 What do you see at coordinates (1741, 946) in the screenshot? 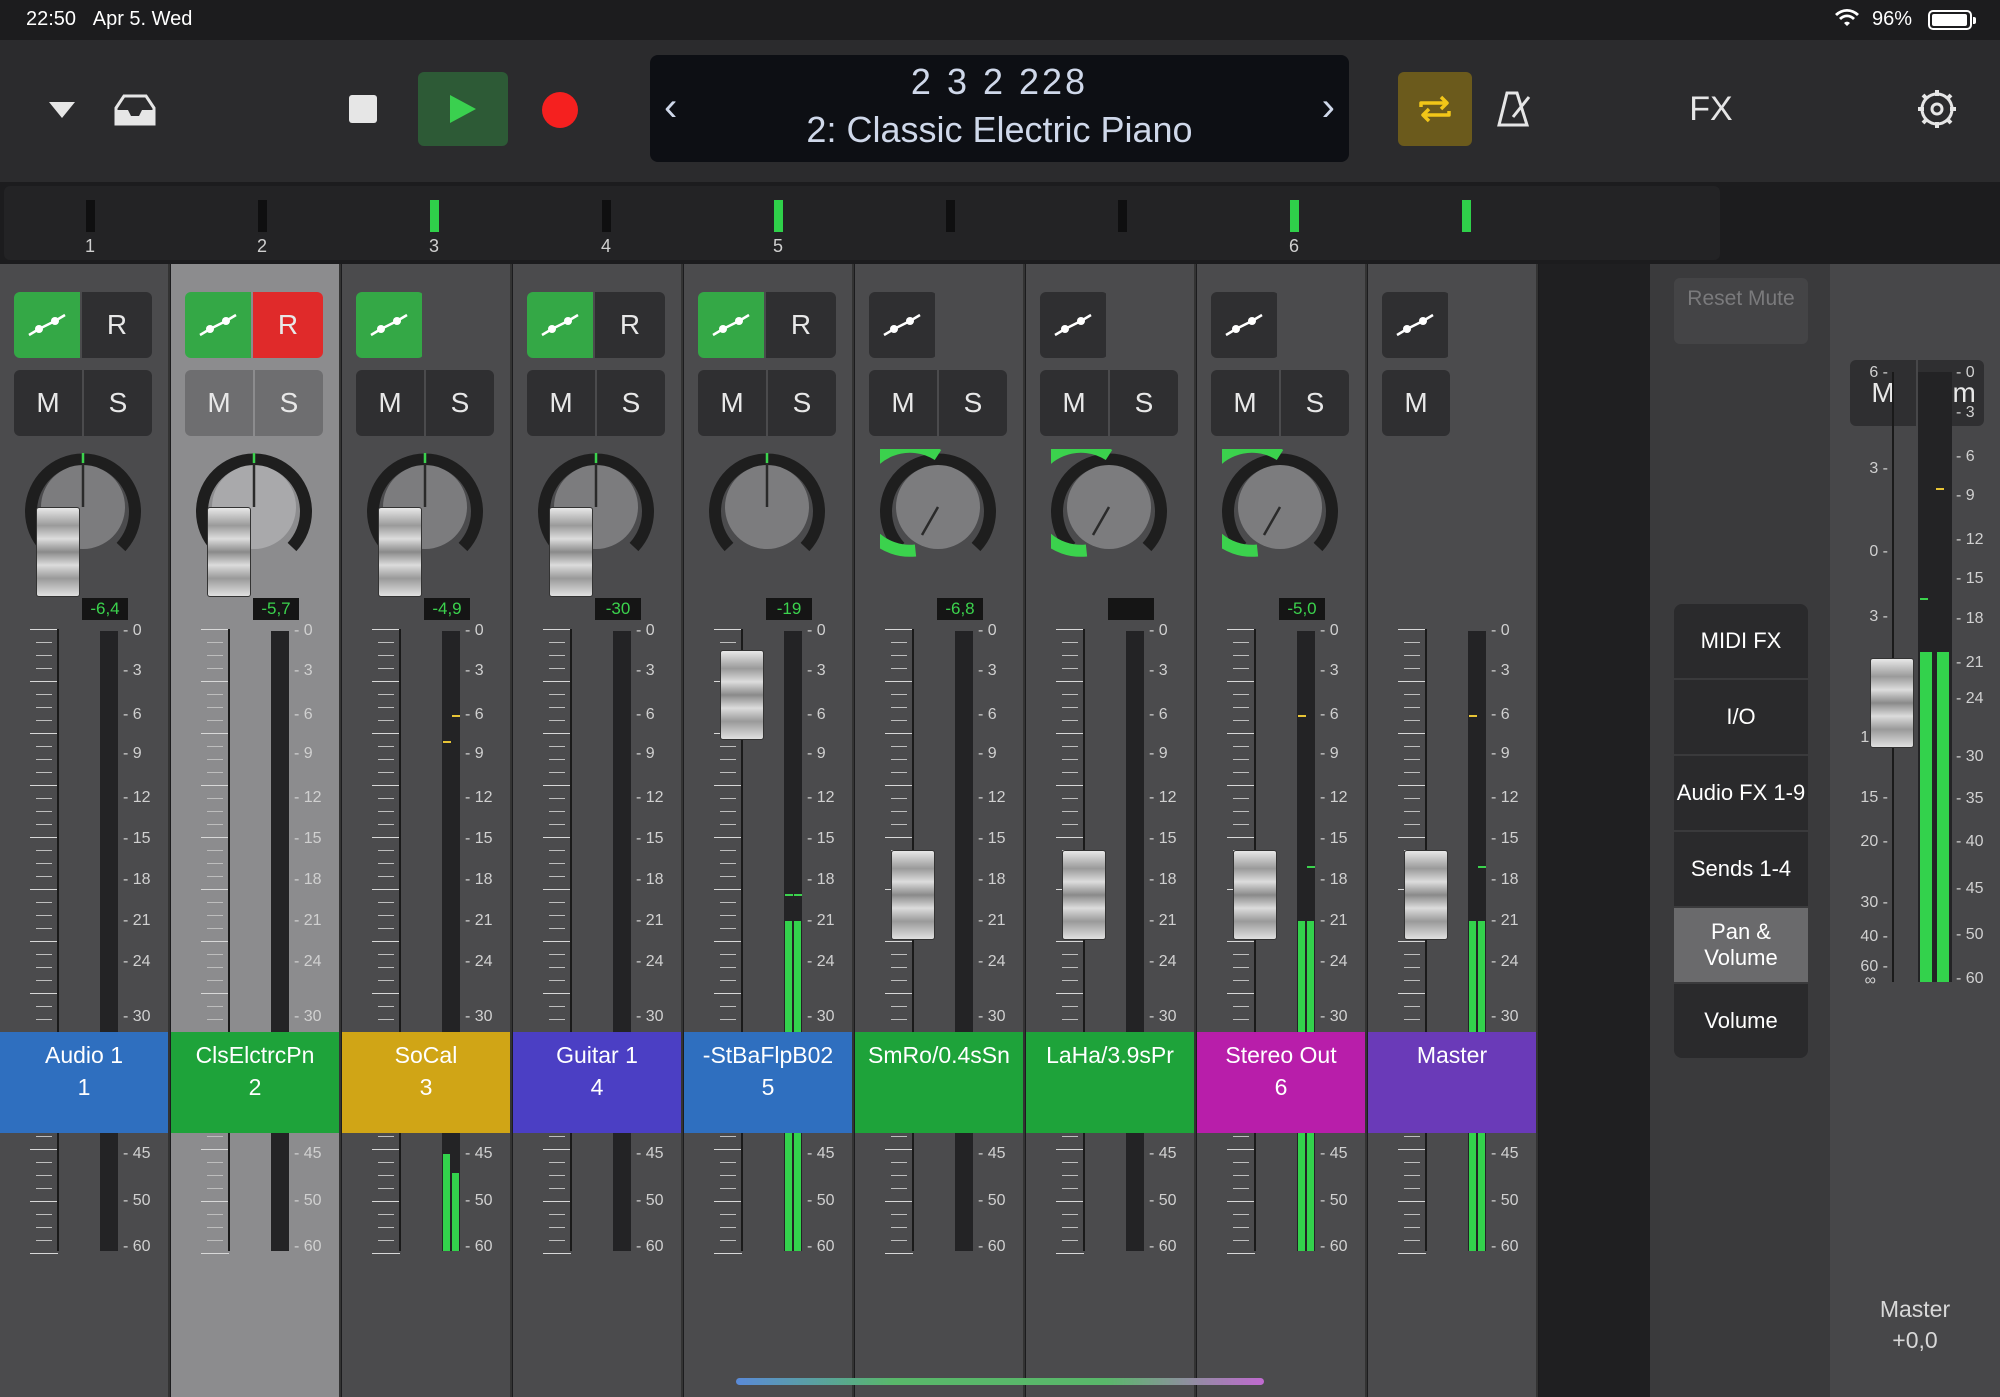
I see `view-menu-item: Pan & Volume` at bounding box center [1741, 946].